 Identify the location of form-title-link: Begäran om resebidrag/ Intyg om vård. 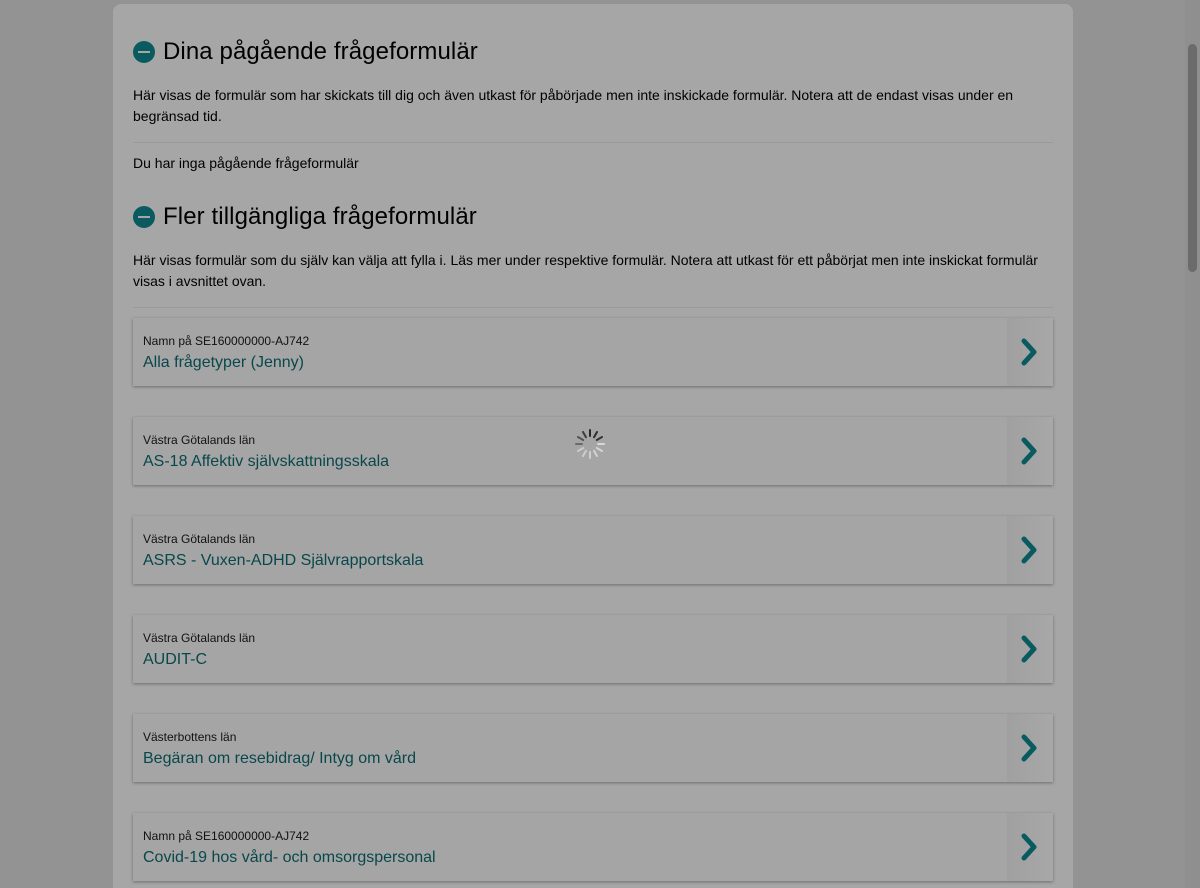
(279, 759).